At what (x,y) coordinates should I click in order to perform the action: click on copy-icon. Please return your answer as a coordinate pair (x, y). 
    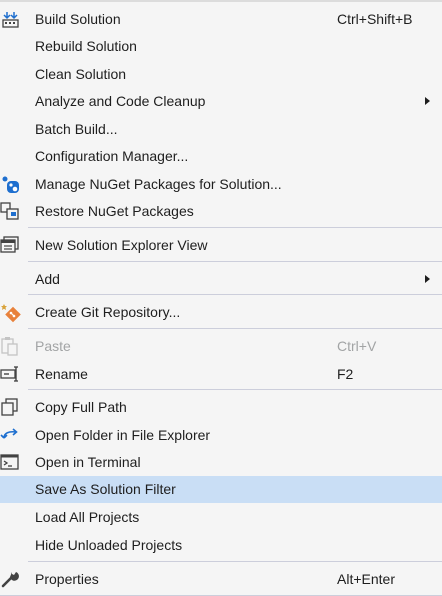
    Looking at the image, I should click on (11, 407).